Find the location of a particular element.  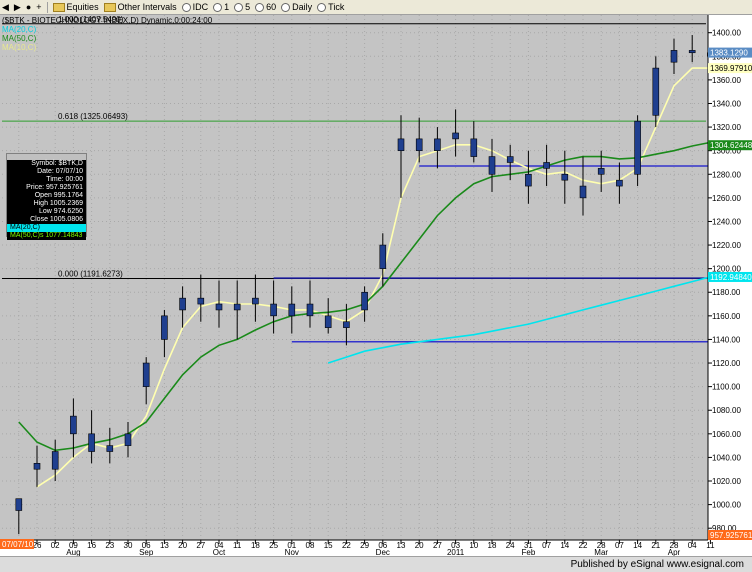

y-tick-label: 1160.00 is located at coordinates (726, 316).